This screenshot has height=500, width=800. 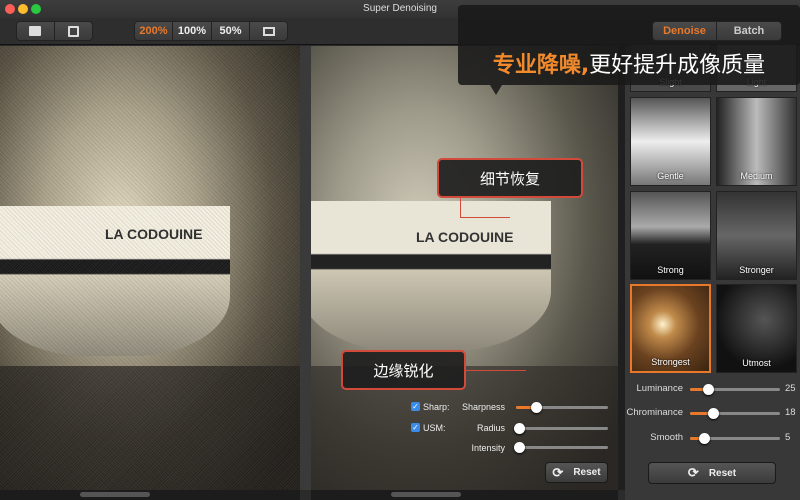 What do you see at coordinates (403, 370) in the screenshot?
I see `edge-sharpen-callout: 边缘锐化` at bounding box center [403, 370].